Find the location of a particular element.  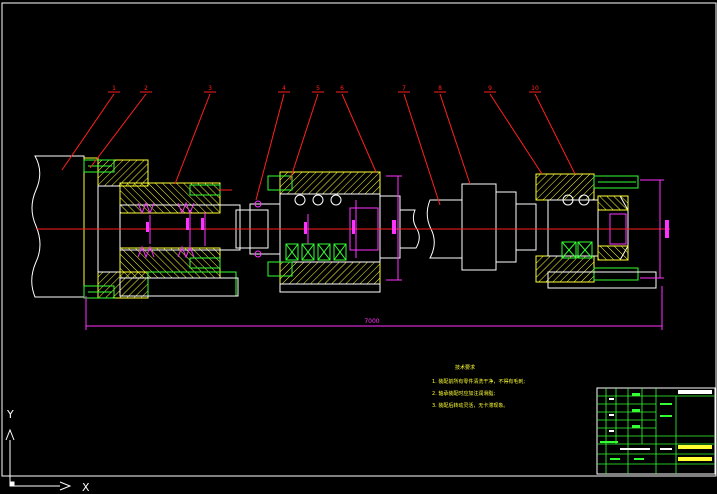

ucs-icon is located at coordinates (38, 459).